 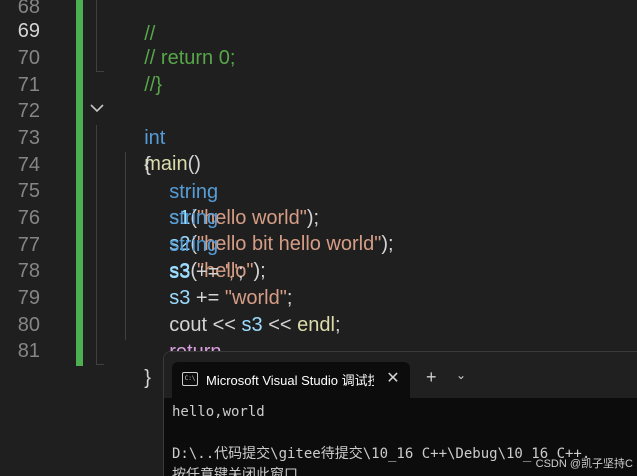 What do you see at coordinates (218, 412) in the screenshot?
I see `output-line: hello,world` at bounding box center [218, 412].